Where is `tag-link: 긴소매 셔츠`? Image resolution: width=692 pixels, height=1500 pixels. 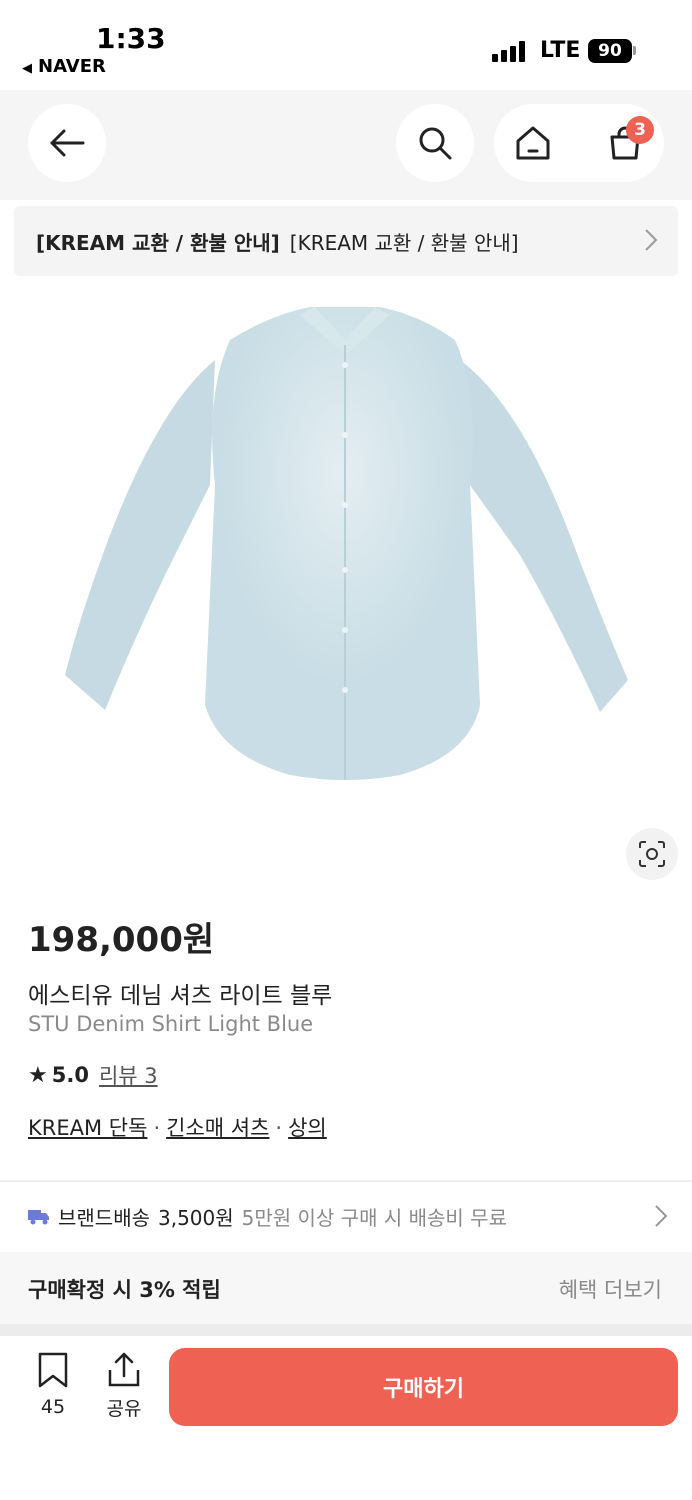
tag-link: 긴소매 셔츠 is located at coordinates (217, 1128).